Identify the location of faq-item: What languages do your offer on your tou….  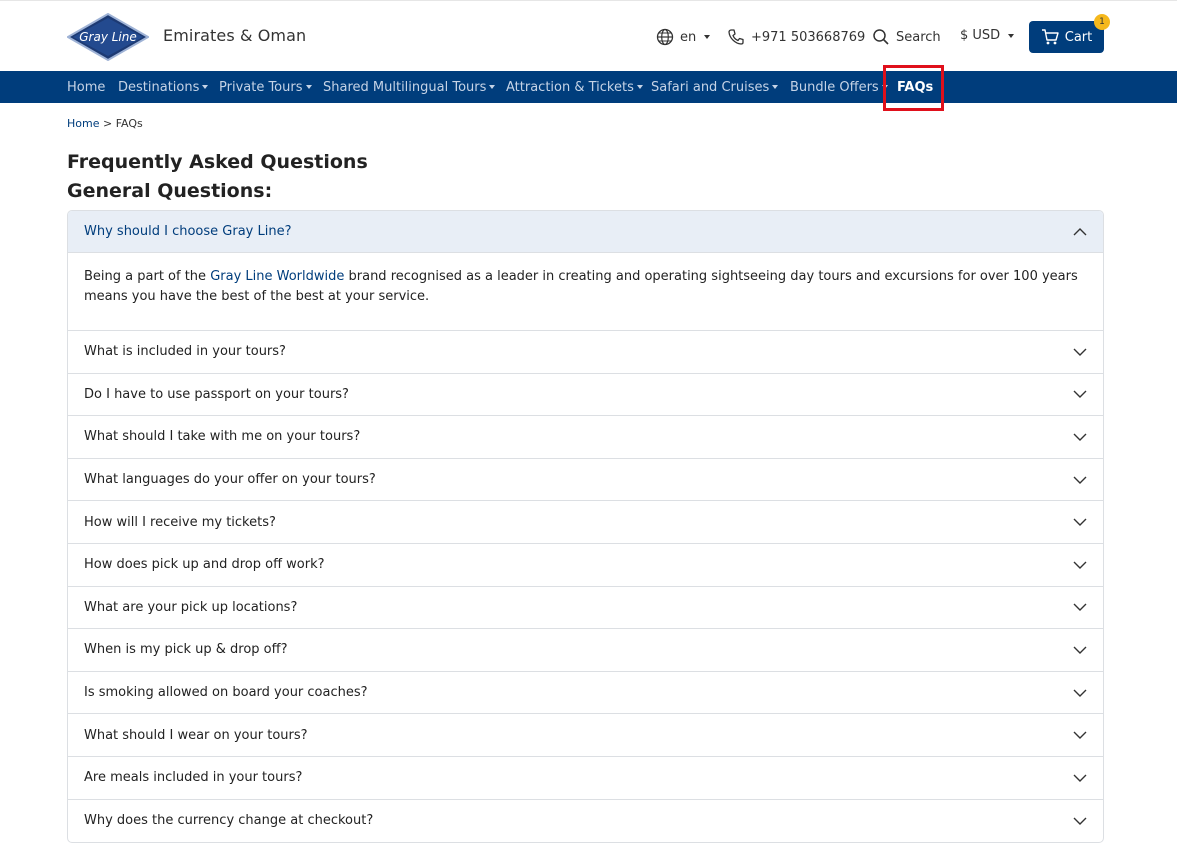
(585, 480).